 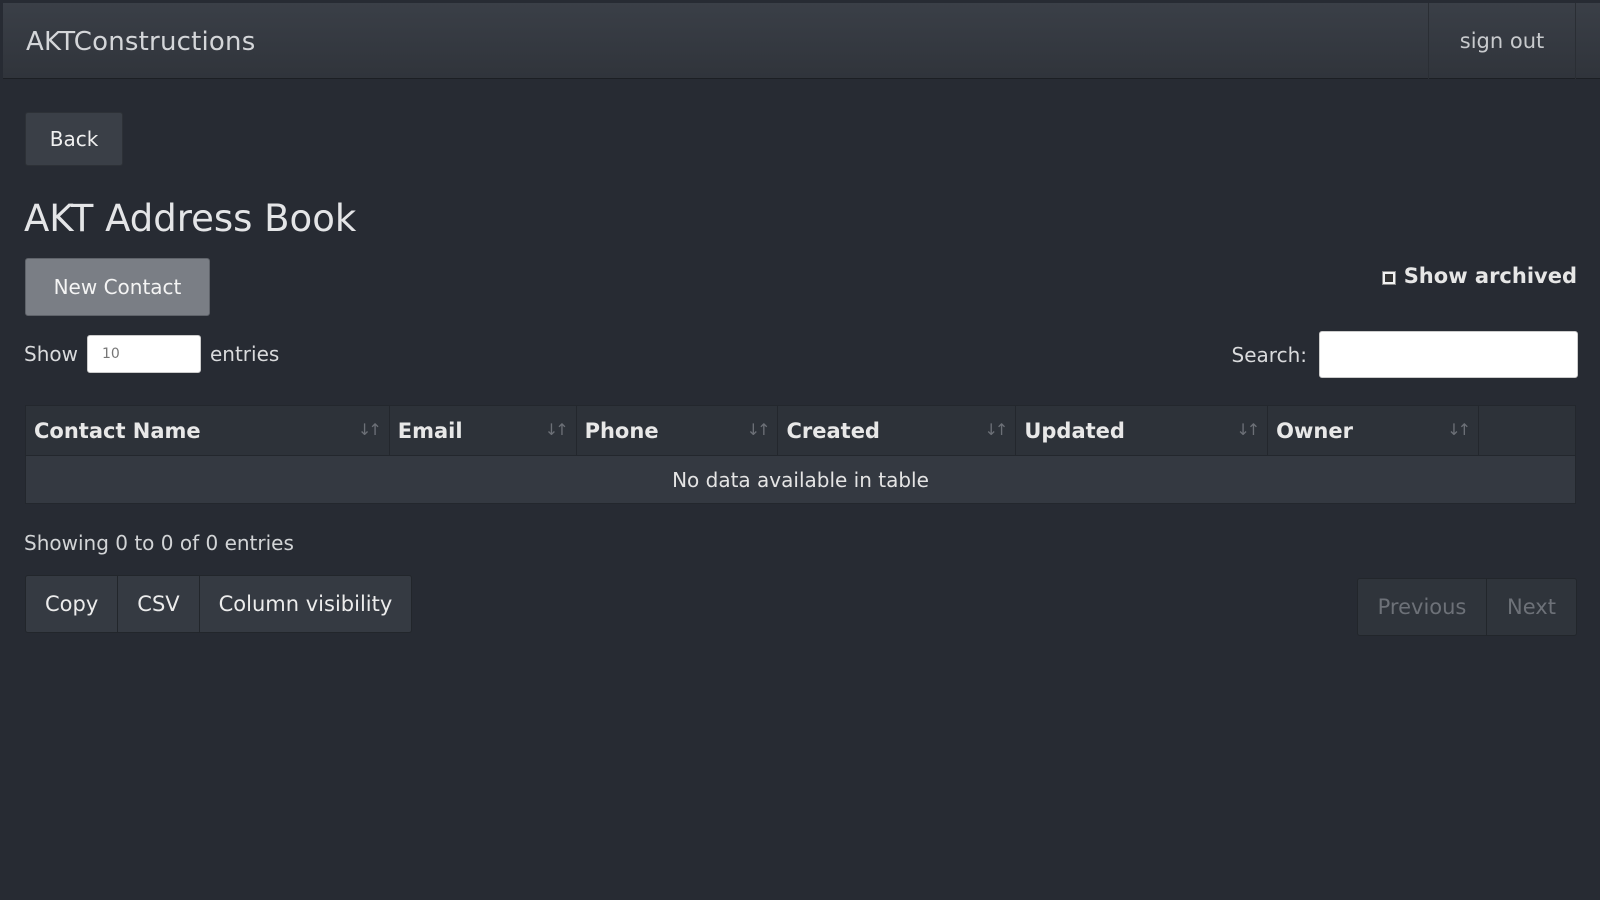 I want to click on entries-length-input, so click(x=143, y=354).